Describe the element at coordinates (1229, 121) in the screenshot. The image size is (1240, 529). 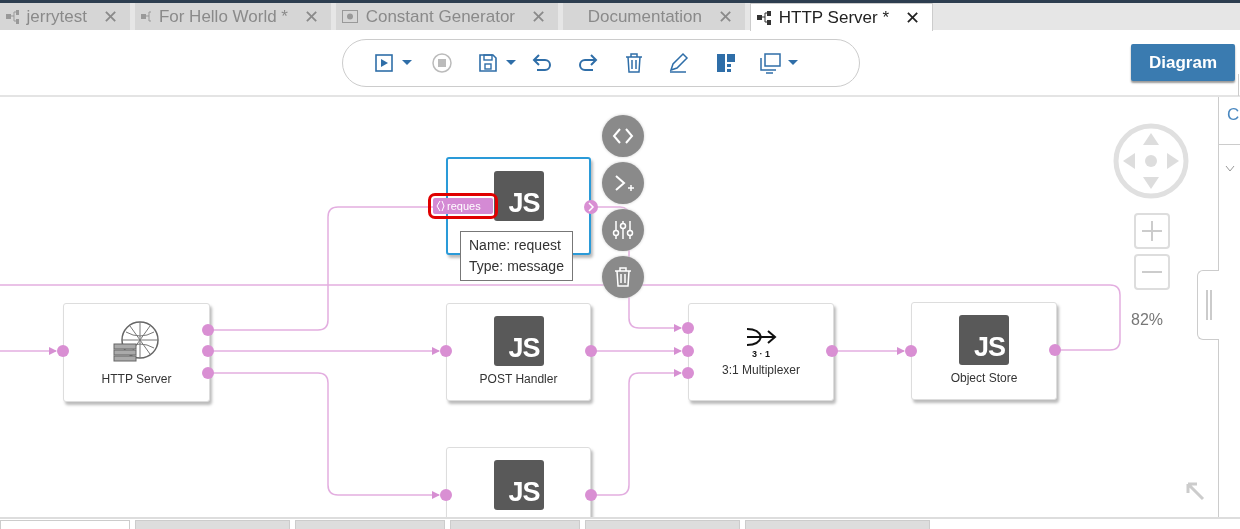
I see `panel-label: C` at that location.